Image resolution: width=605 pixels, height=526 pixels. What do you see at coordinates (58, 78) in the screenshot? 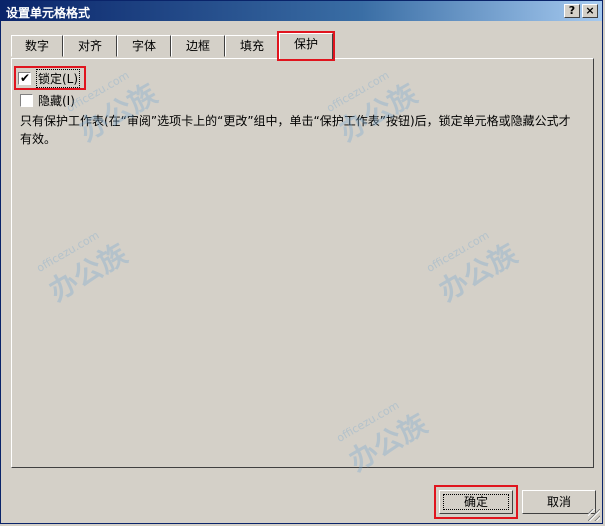
I see `locked-label: 锁定(L)` at bounding box center [58, 78].